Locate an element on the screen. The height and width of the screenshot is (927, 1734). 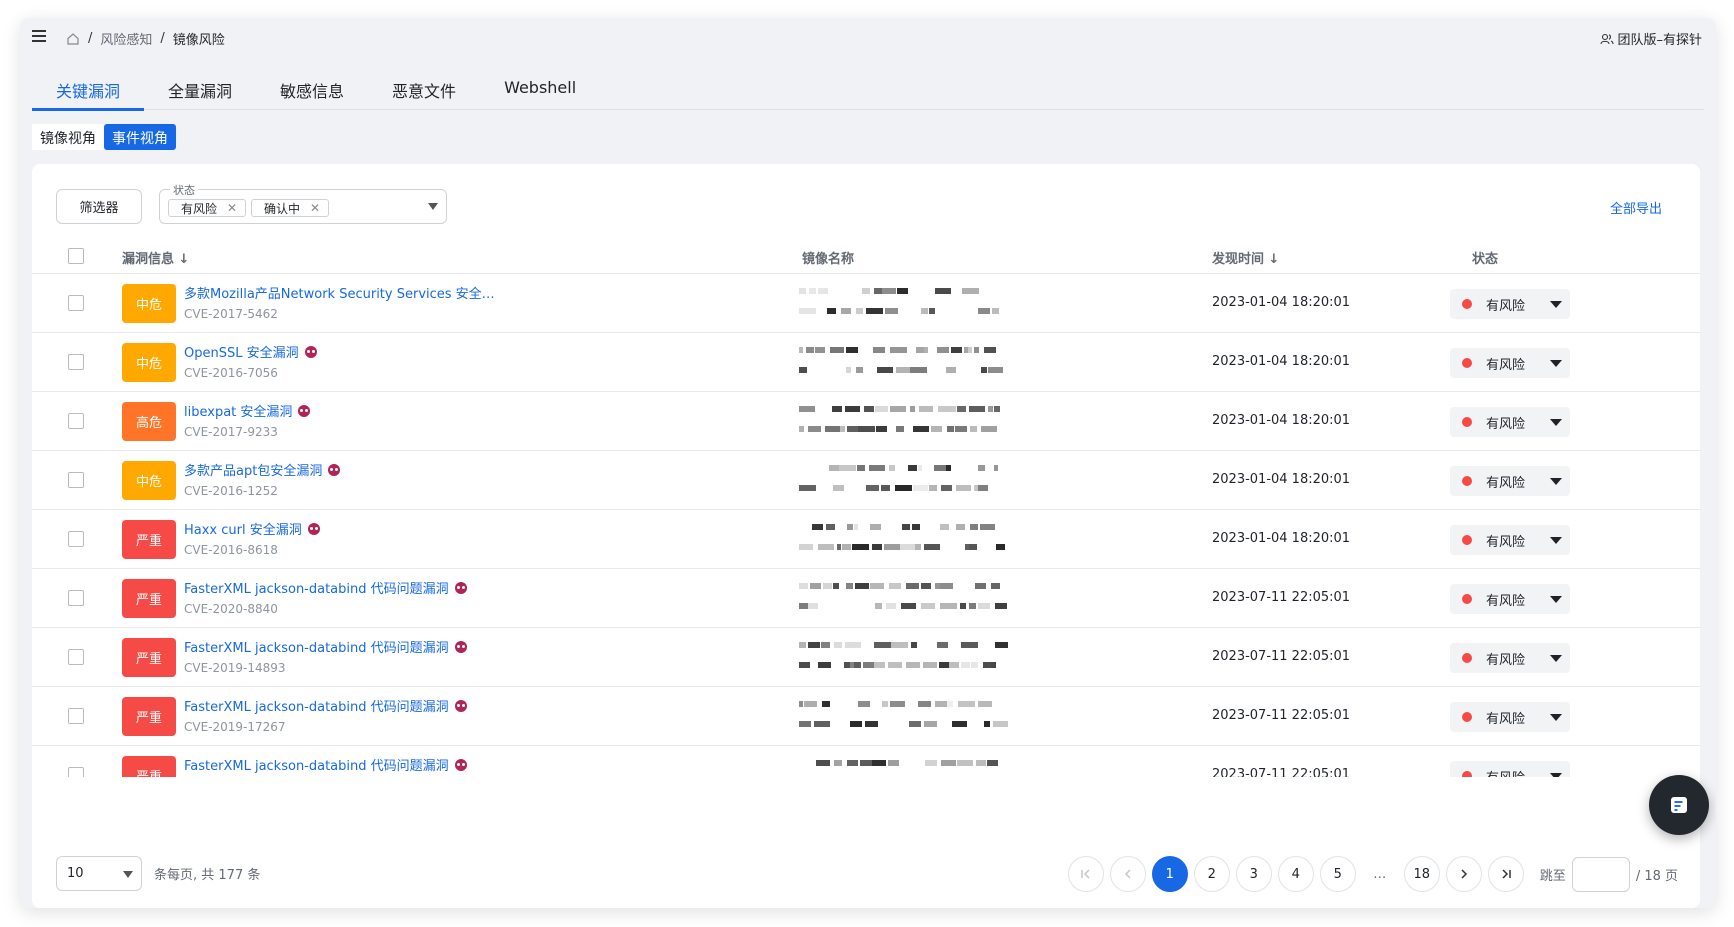
select-all-checkbox is located at coordinates (76, 256).